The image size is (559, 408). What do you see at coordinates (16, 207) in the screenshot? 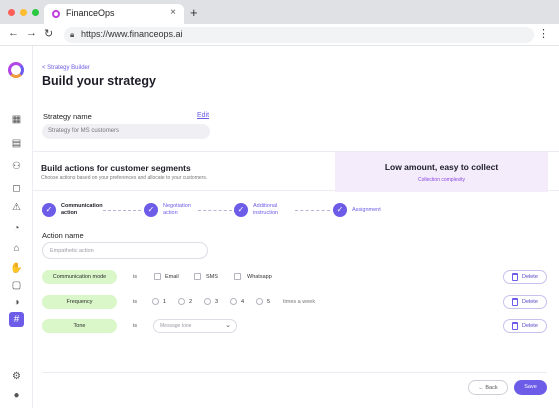
I see `alert-icon: ⚠` at bounding box center [16, 207].